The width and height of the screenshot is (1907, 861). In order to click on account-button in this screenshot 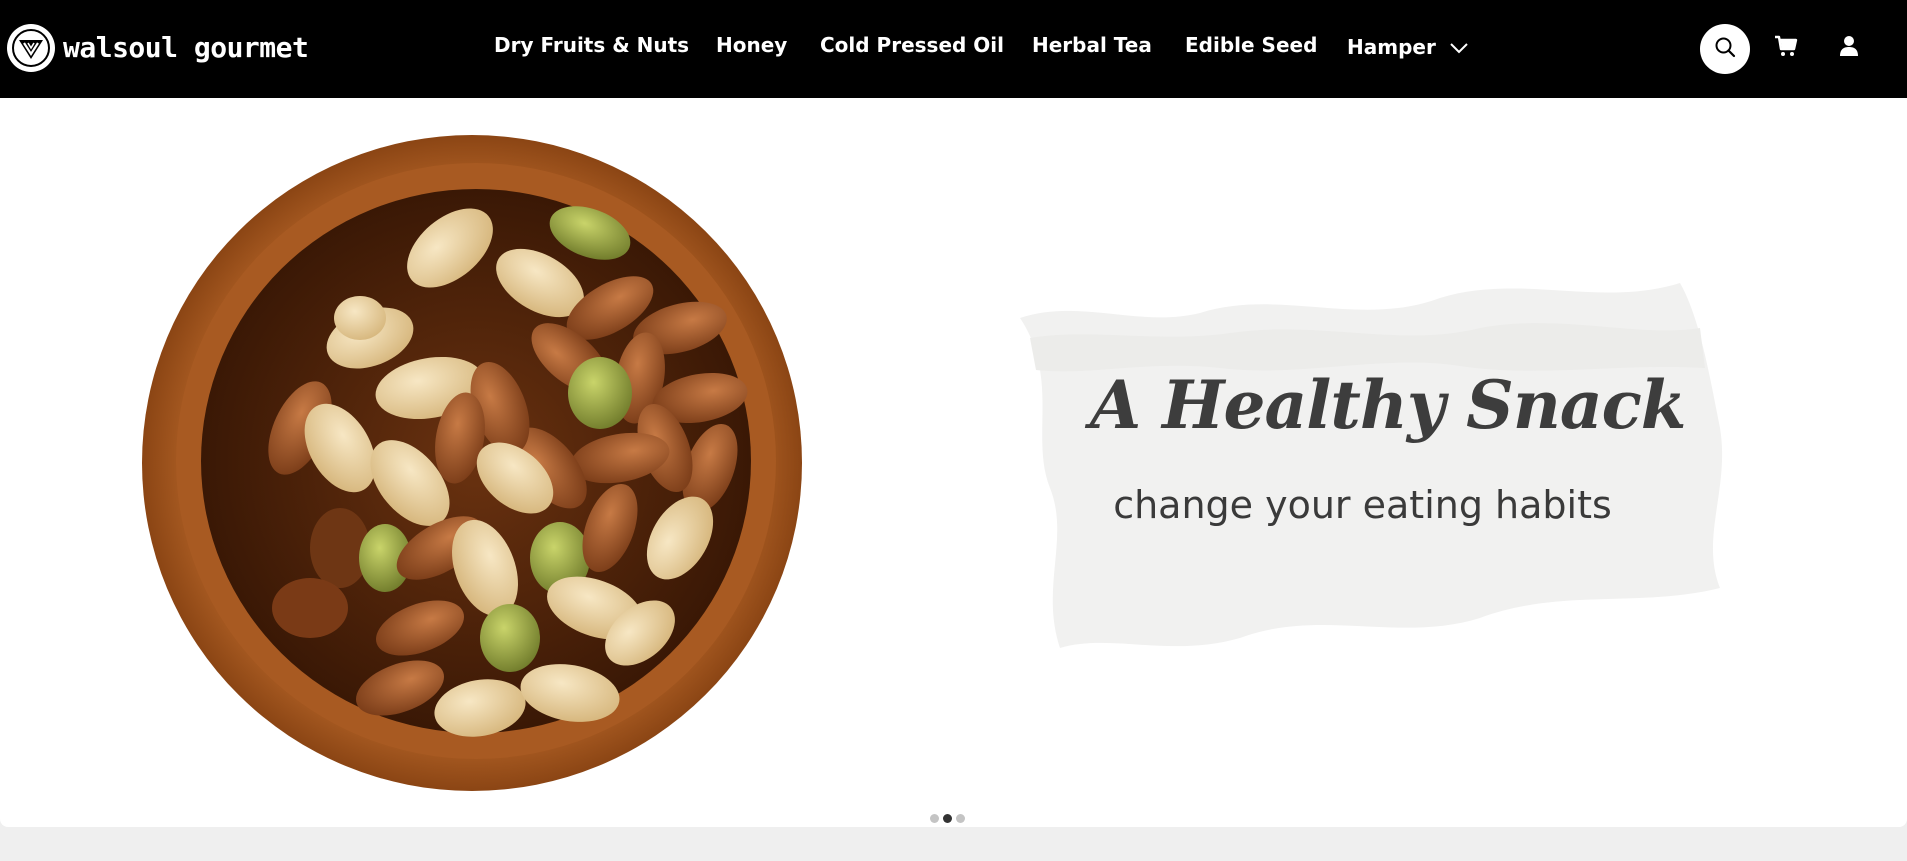, I will do `click(1849, 48)`.